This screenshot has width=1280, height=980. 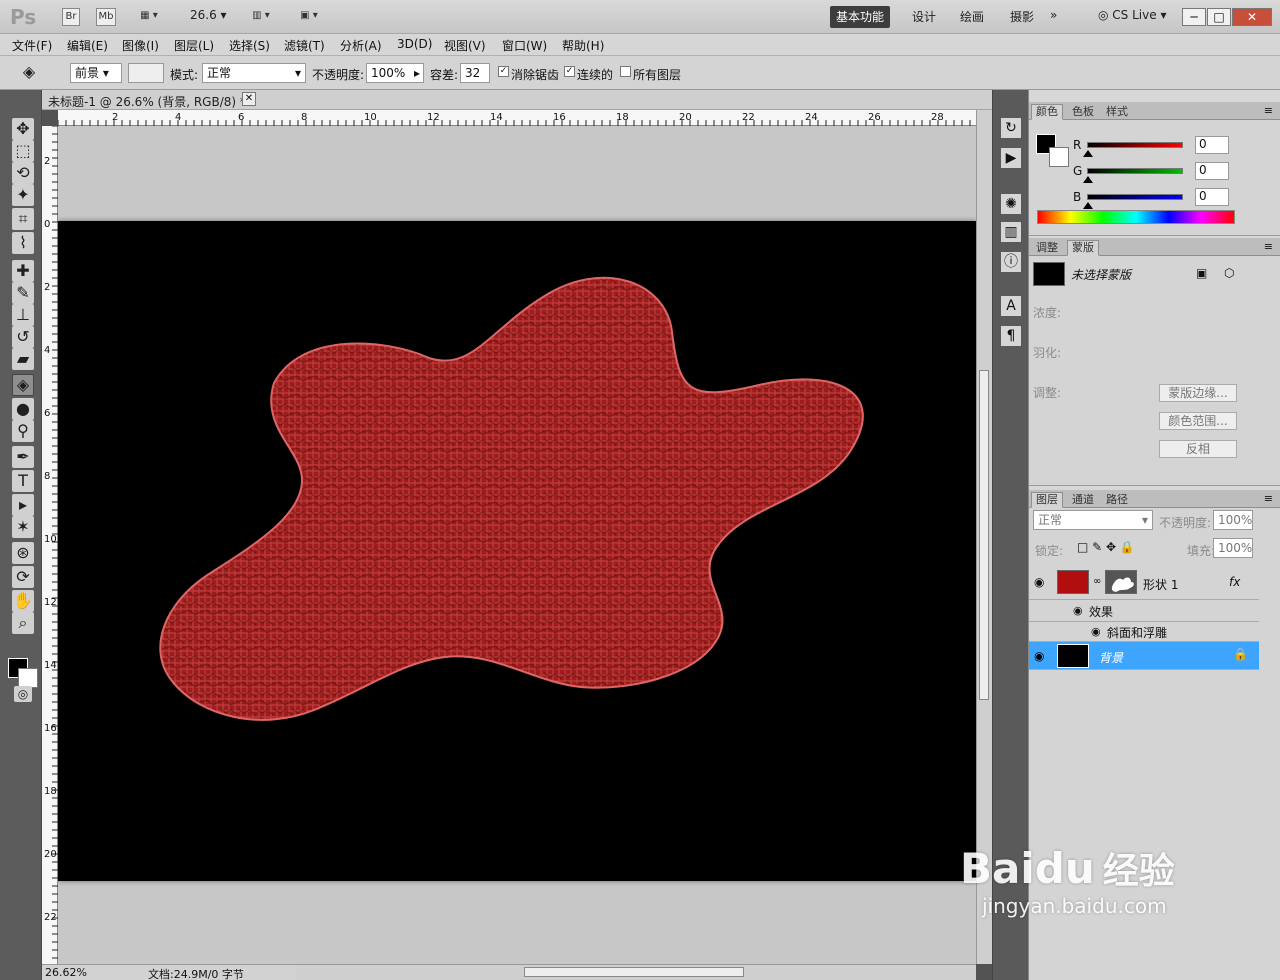 What do you see at coordinates (524, 45) in the screenshot?
I see `menu-window: 窗口(W)` at bounding box center [524, 45].